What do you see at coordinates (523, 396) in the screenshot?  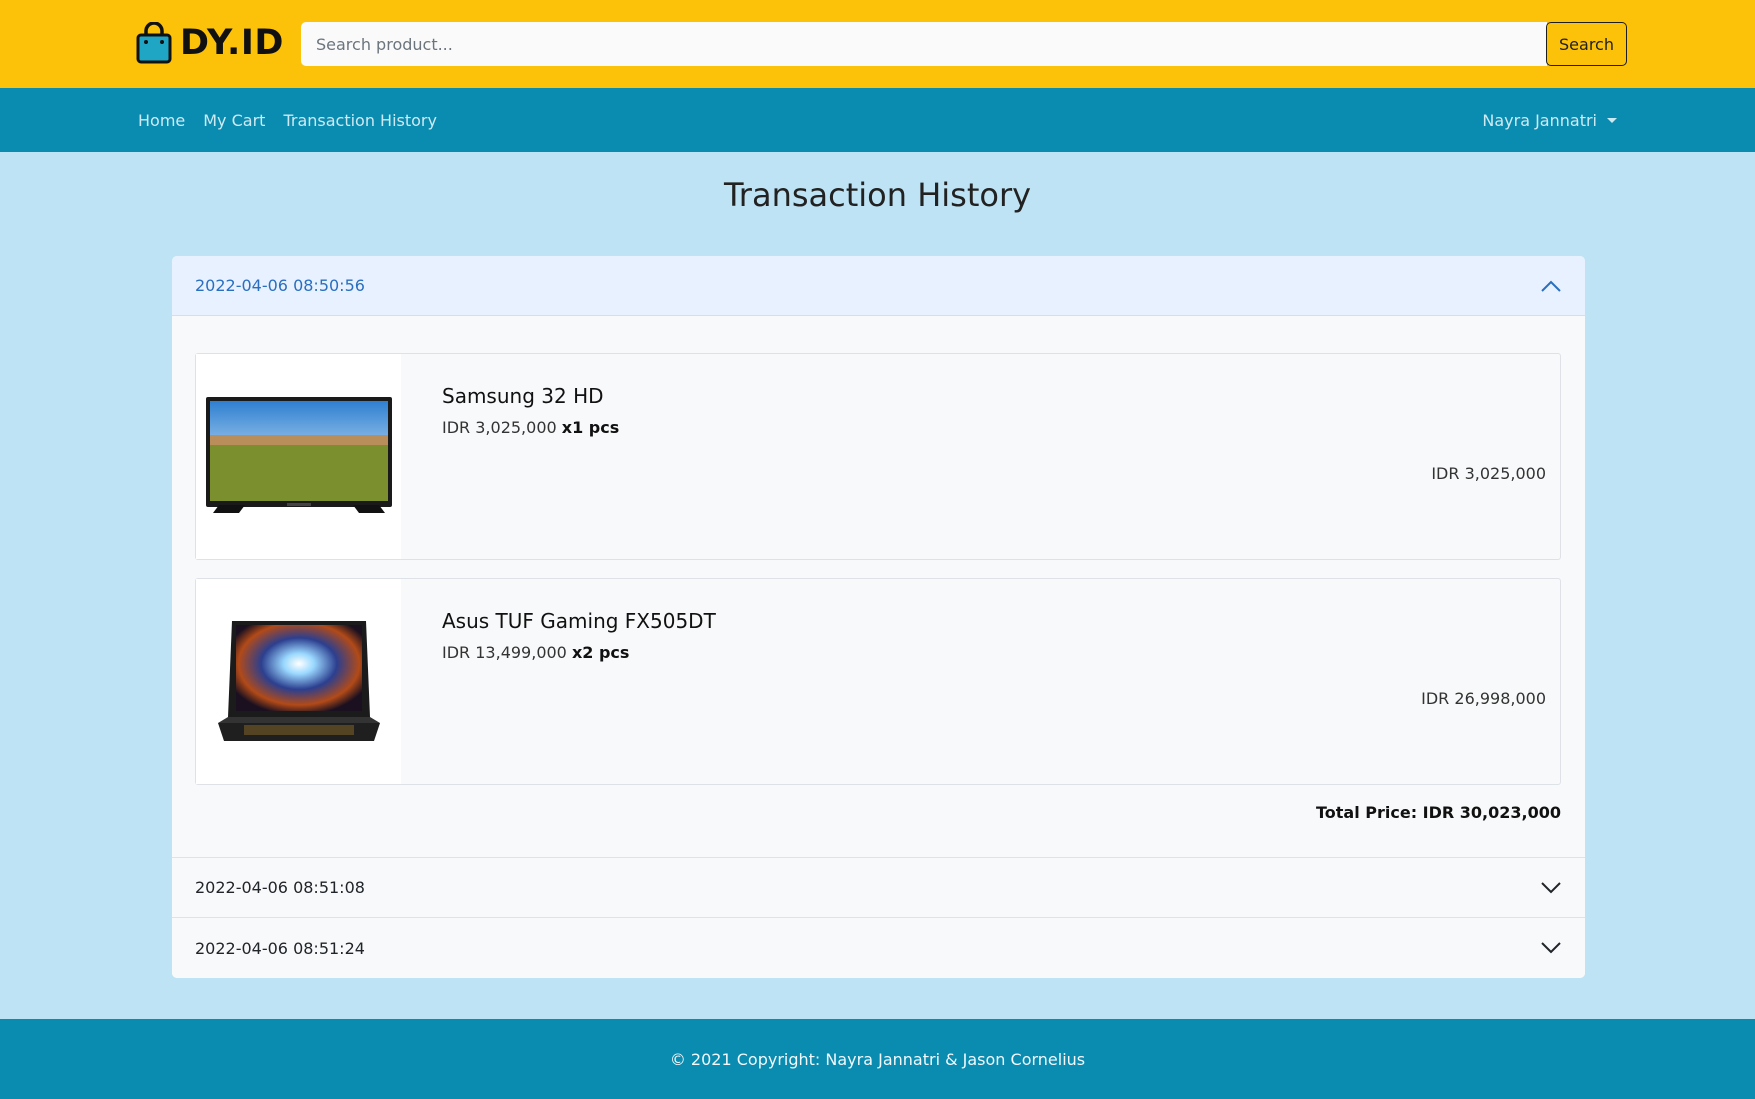 I see `product-name: Samsung 32 HD` at bounding box center [523, 396].